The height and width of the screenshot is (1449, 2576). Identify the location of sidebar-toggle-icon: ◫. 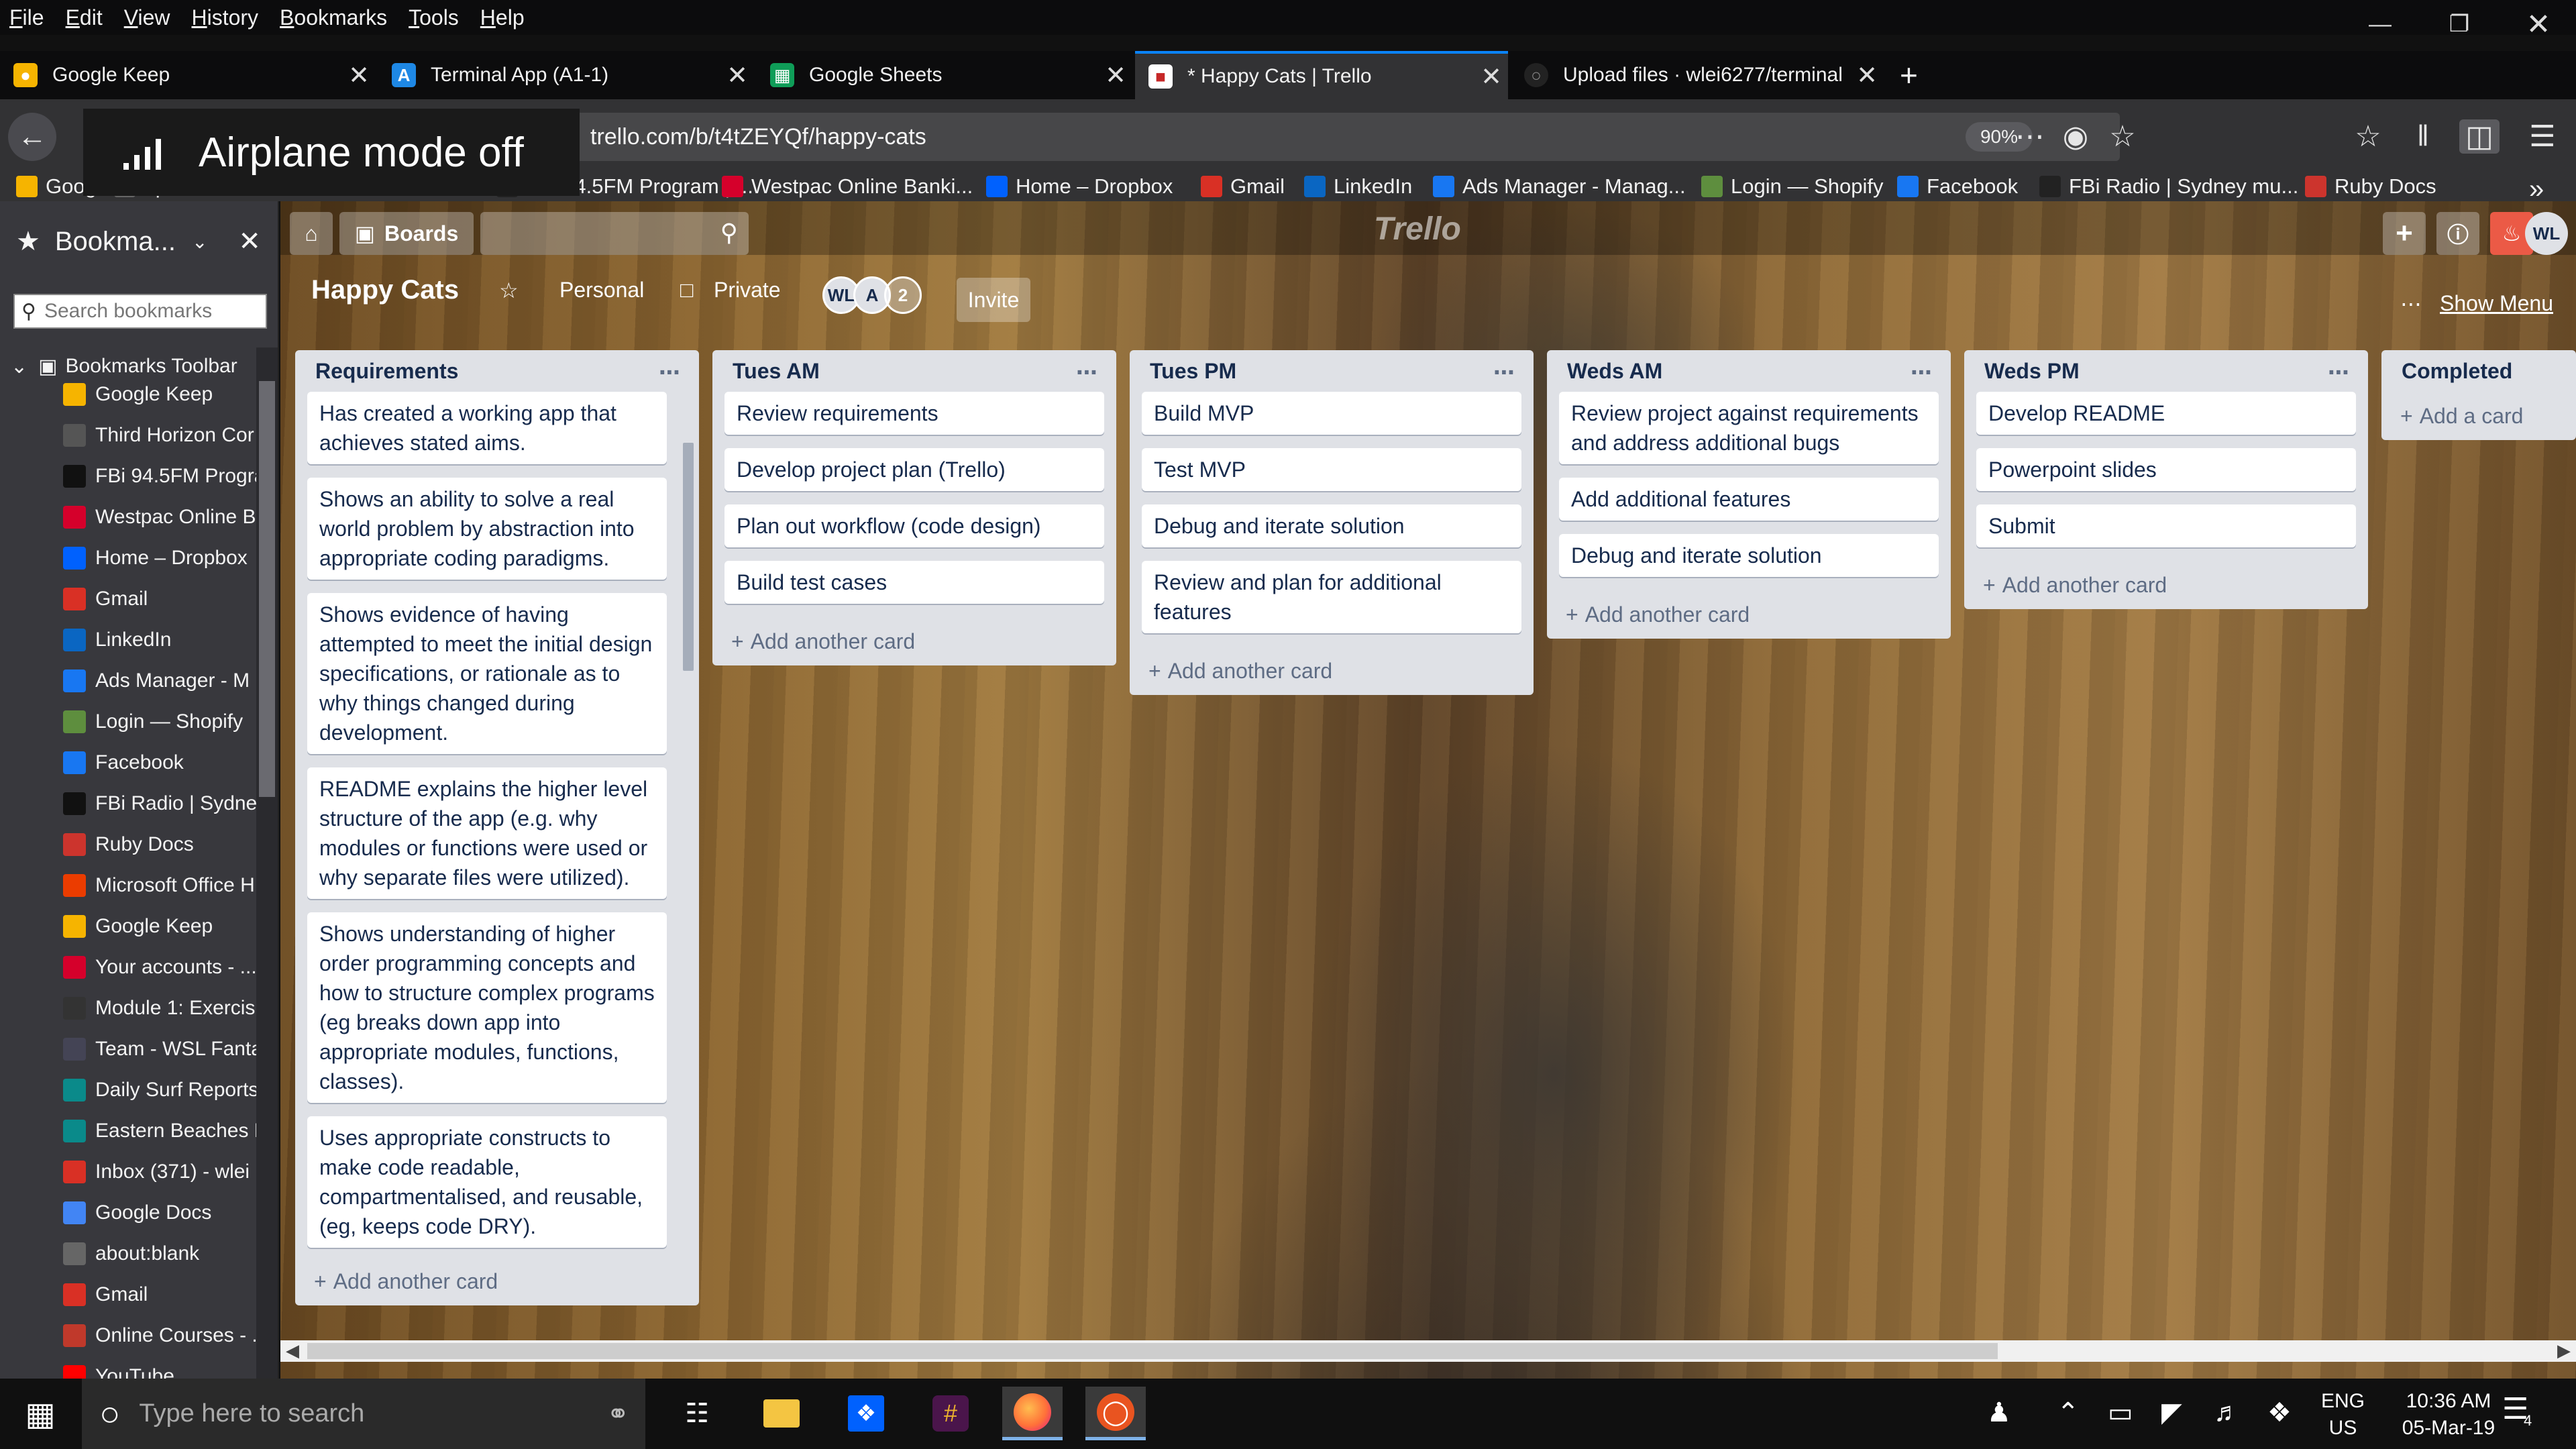
(2479, 136).